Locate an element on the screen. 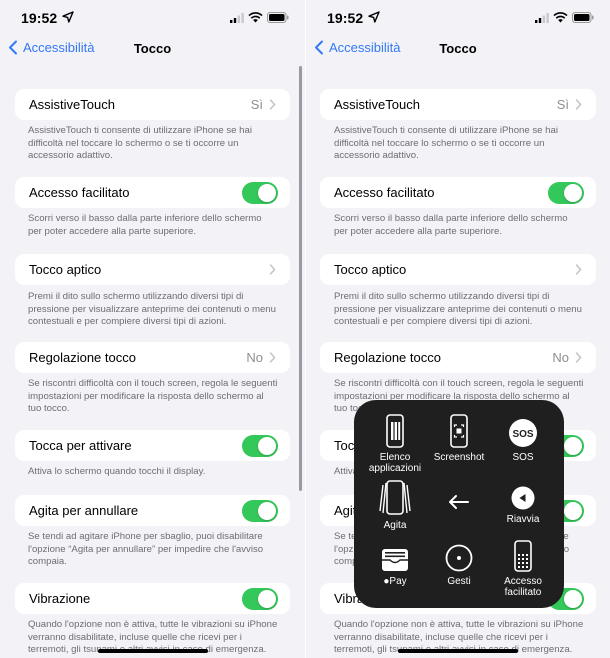 This screenshot has height=658, width=610. reachability-icon is located at coordinates (523, 556).